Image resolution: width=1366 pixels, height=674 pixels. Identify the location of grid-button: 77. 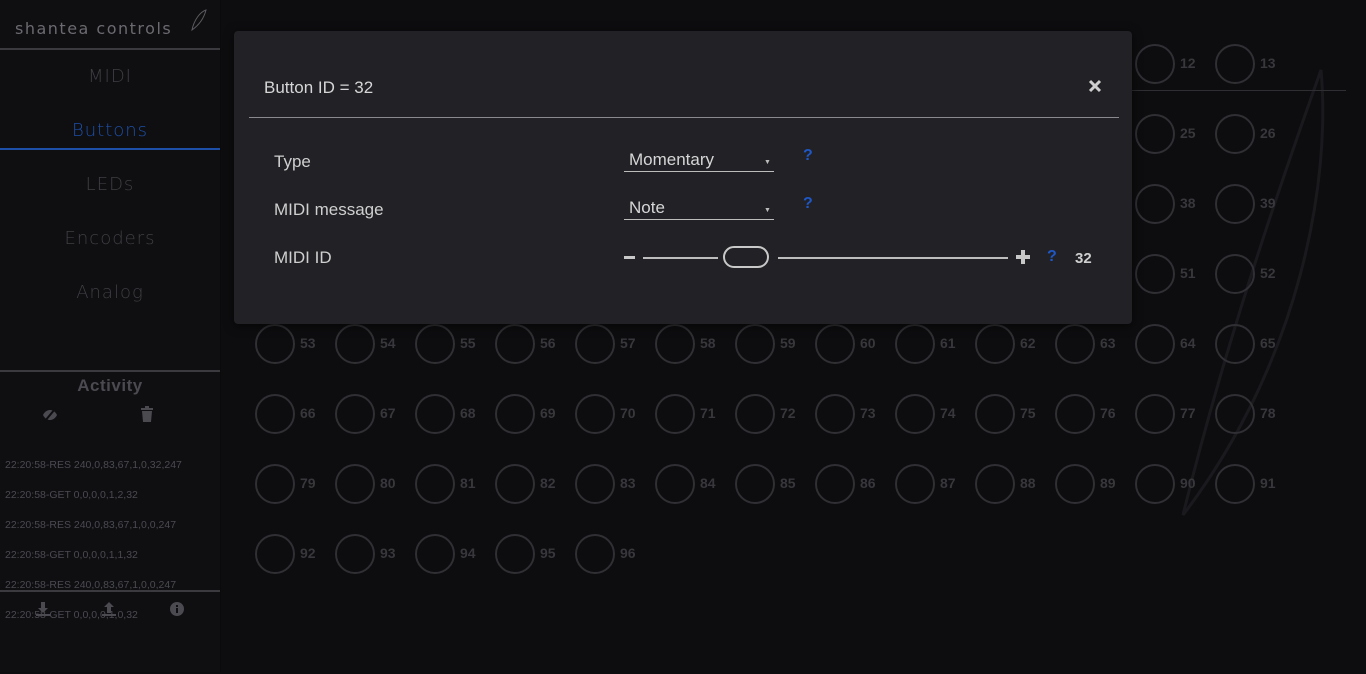
(1175, 414).